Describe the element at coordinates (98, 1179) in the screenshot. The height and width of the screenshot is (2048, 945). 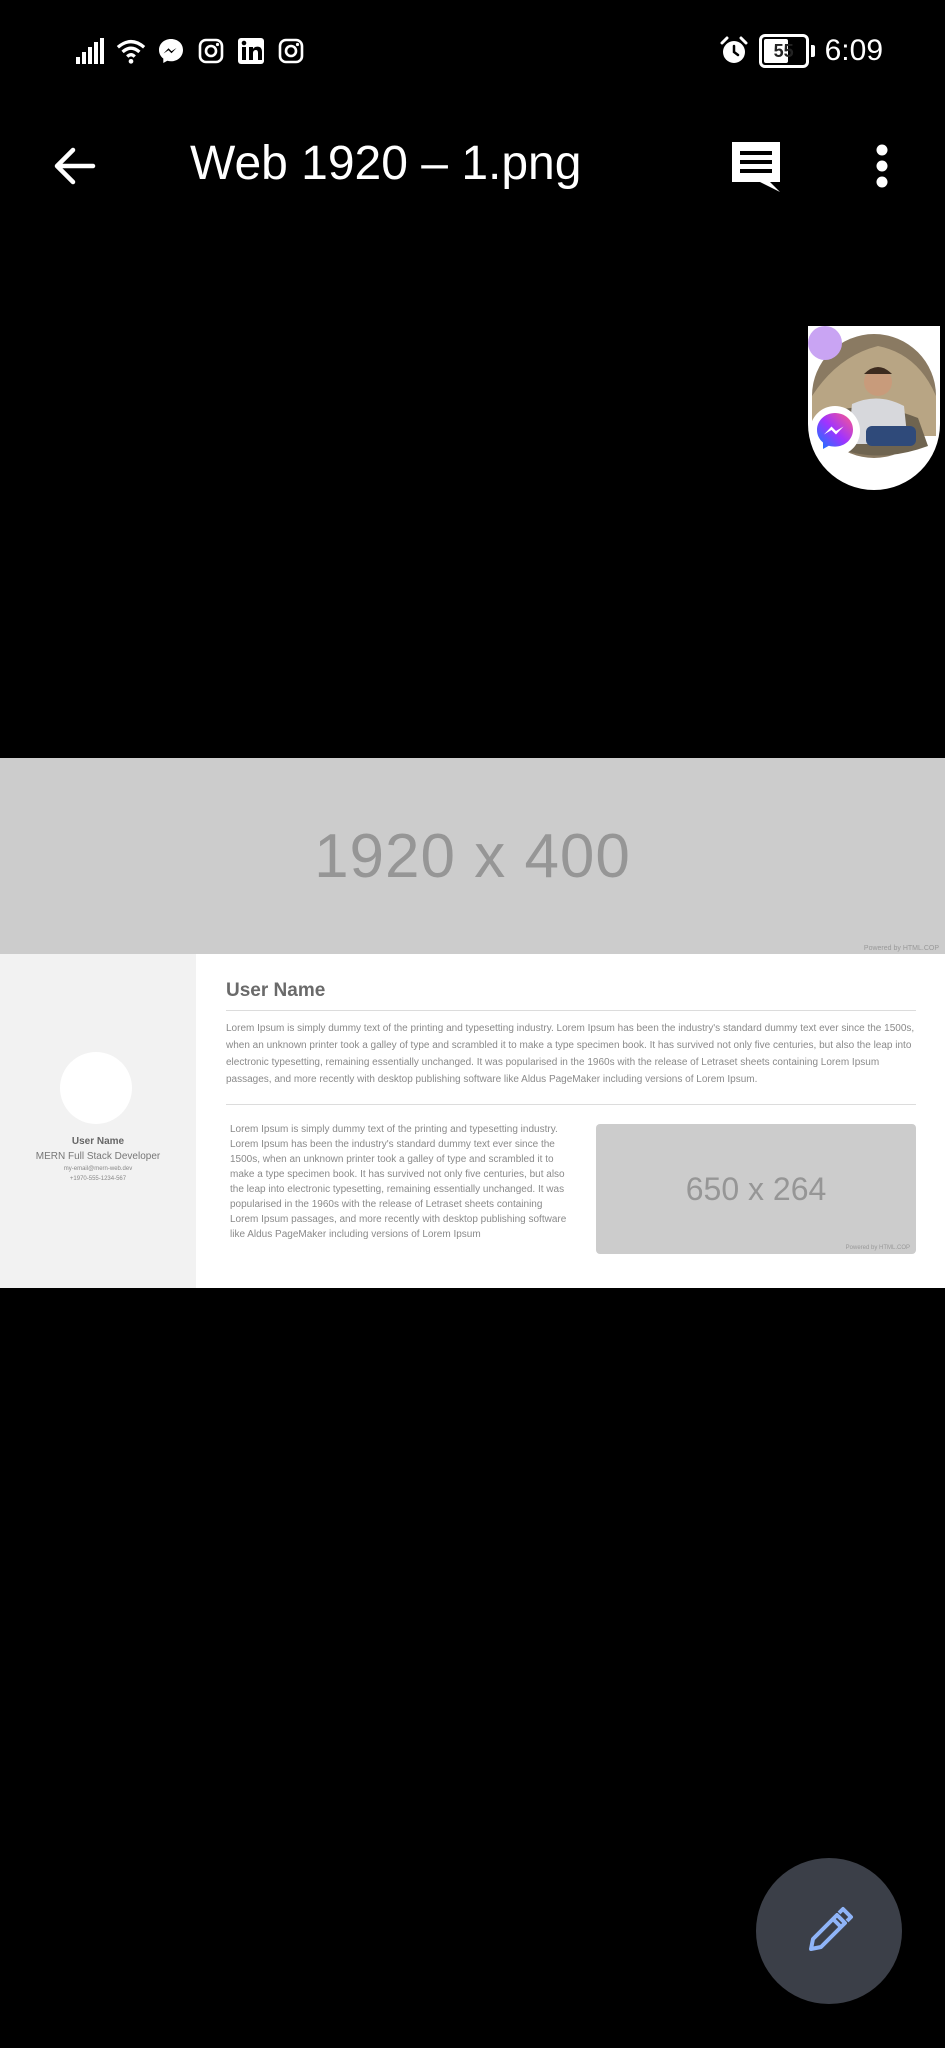
I see `sidebar-user-phone: +1970-555-1234-567` at that location.